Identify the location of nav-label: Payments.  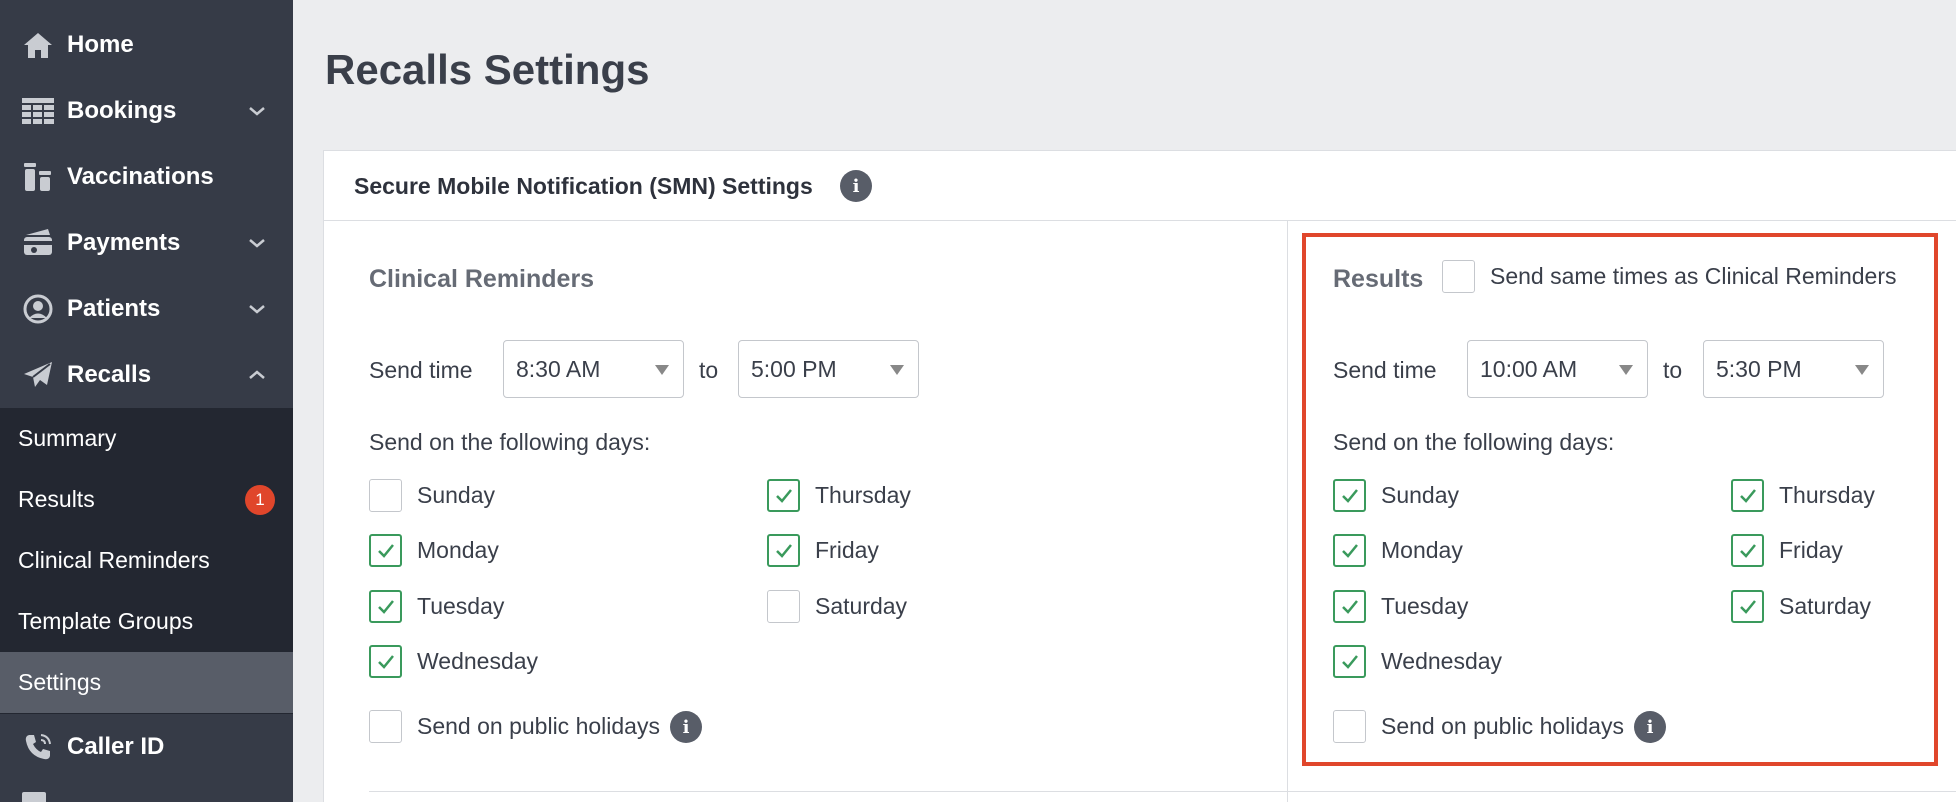
(124, 242).